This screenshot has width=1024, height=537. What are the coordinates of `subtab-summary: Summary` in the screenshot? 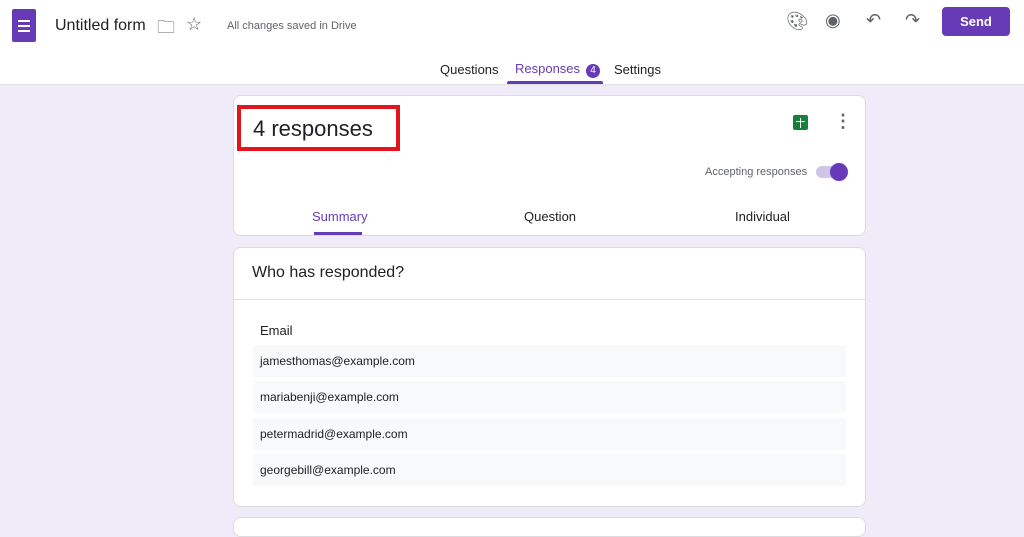 It's located at (340, 216).